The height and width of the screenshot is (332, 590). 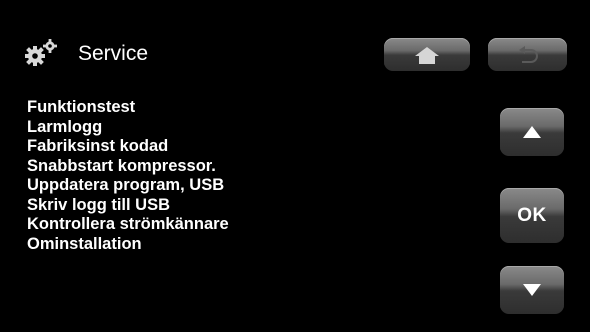 I want to click on scroll-down-button, so click(x=532, y=290).